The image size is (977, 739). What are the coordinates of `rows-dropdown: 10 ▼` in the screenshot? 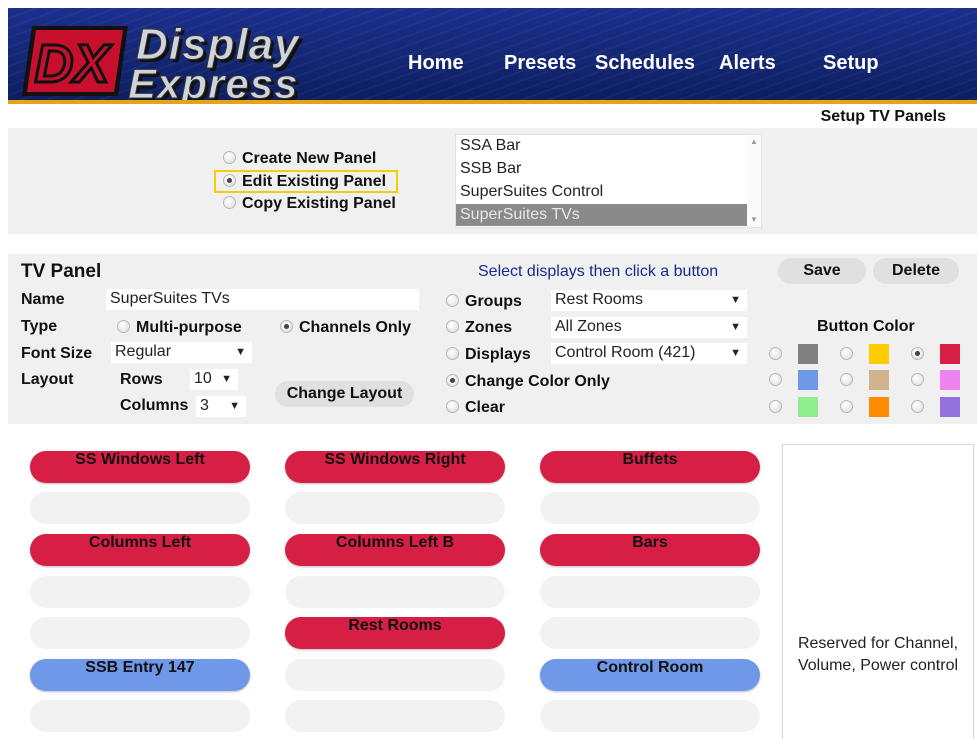 It's located at (214, 379).